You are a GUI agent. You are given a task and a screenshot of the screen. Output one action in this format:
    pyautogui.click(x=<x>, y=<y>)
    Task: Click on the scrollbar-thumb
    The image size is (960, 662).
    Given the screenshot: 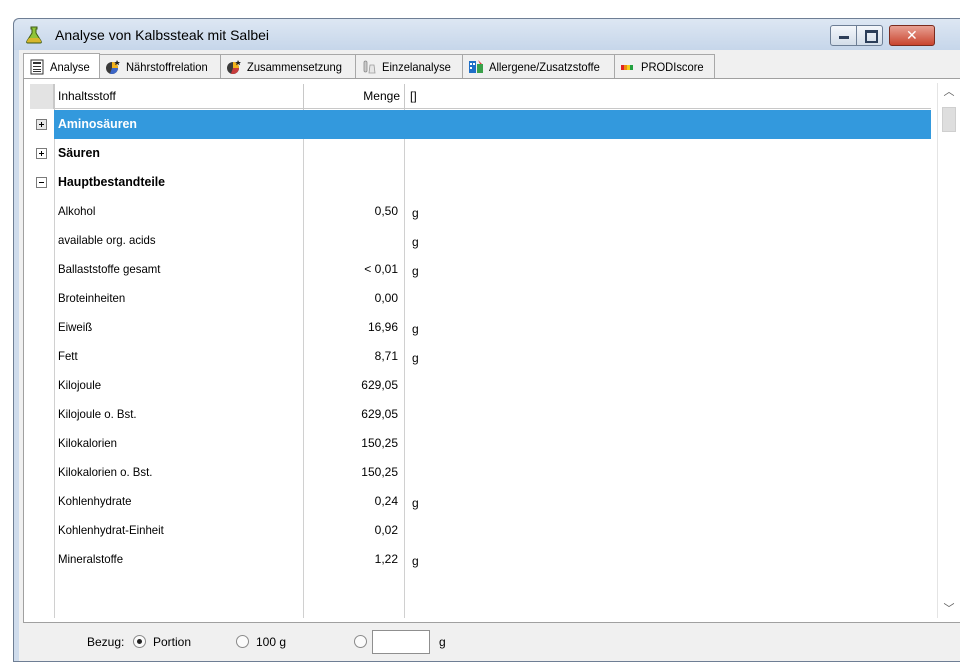 What is the action you would take?
    pyautogui.click(x=949, y=119)
    